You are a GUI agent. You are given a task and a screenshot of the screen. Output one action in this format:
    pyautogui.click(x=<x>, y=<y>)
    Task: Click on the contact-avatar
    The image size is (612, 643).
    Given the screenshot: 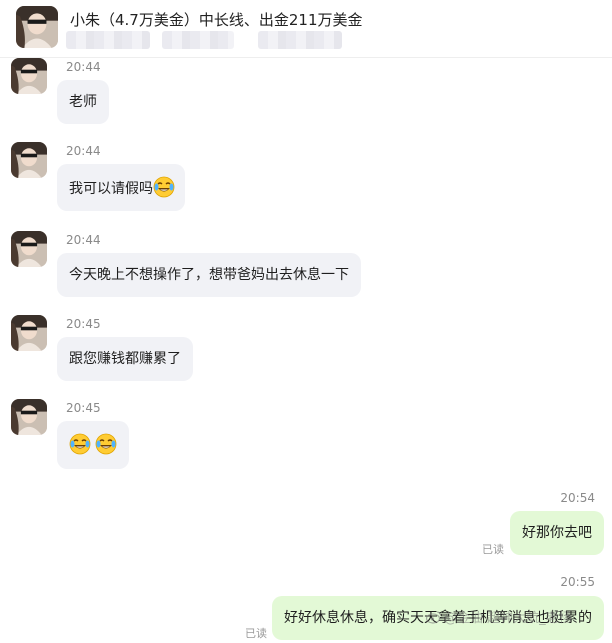 What is the action you would take?
    pyautogui.click(x=37, y=27)
    